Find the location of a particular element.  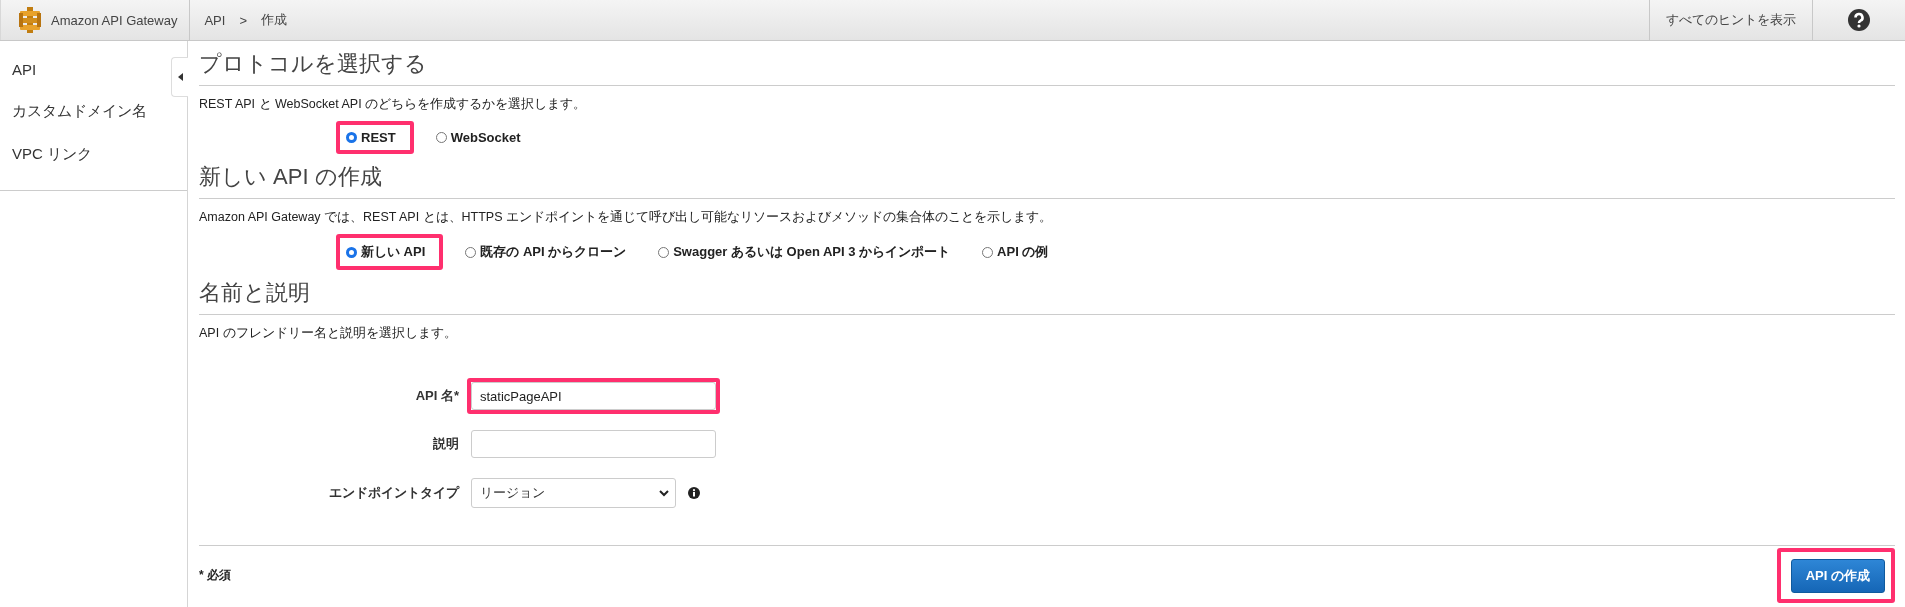

collapse-tab is located at coordinates (179, 77).